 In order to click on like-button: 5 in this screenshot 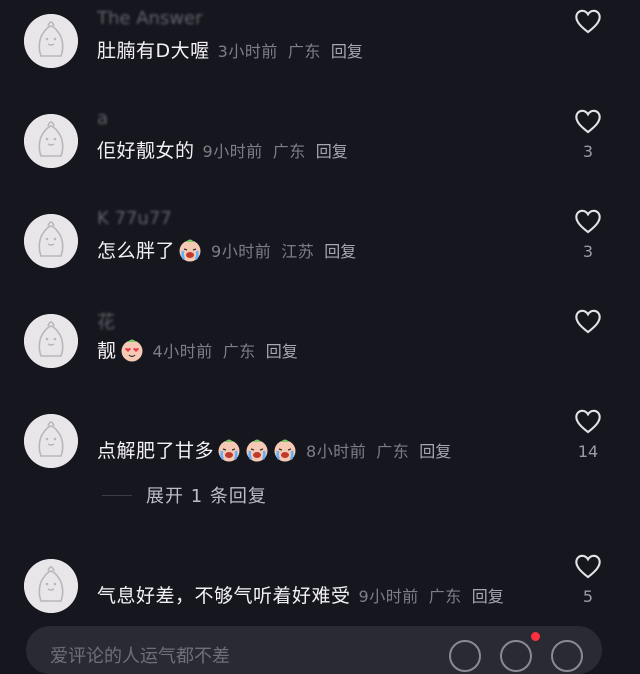, I will do `click(588, 580)`.